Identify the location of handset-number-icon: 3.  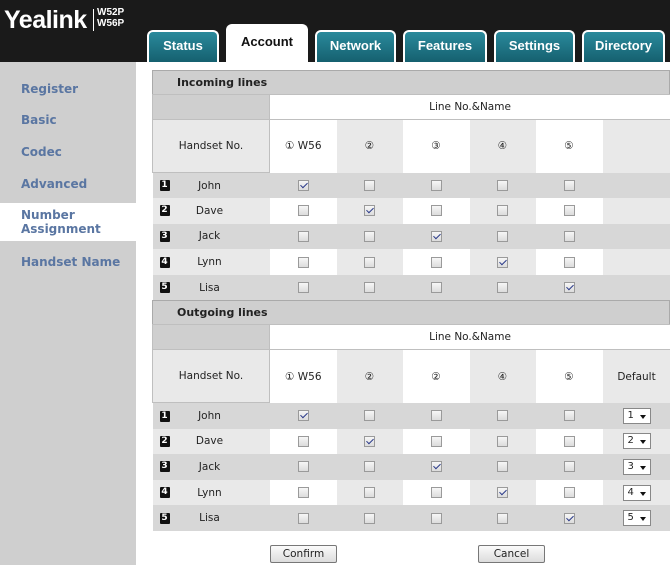
(164, 467).